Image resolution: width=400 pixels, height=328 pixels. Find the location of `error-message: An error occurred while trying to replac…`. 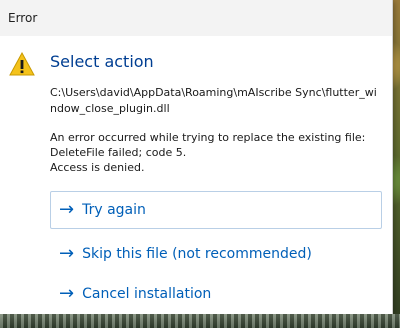

error-message: An error occurred while trying to replac… is located at coordinates (215, 152).